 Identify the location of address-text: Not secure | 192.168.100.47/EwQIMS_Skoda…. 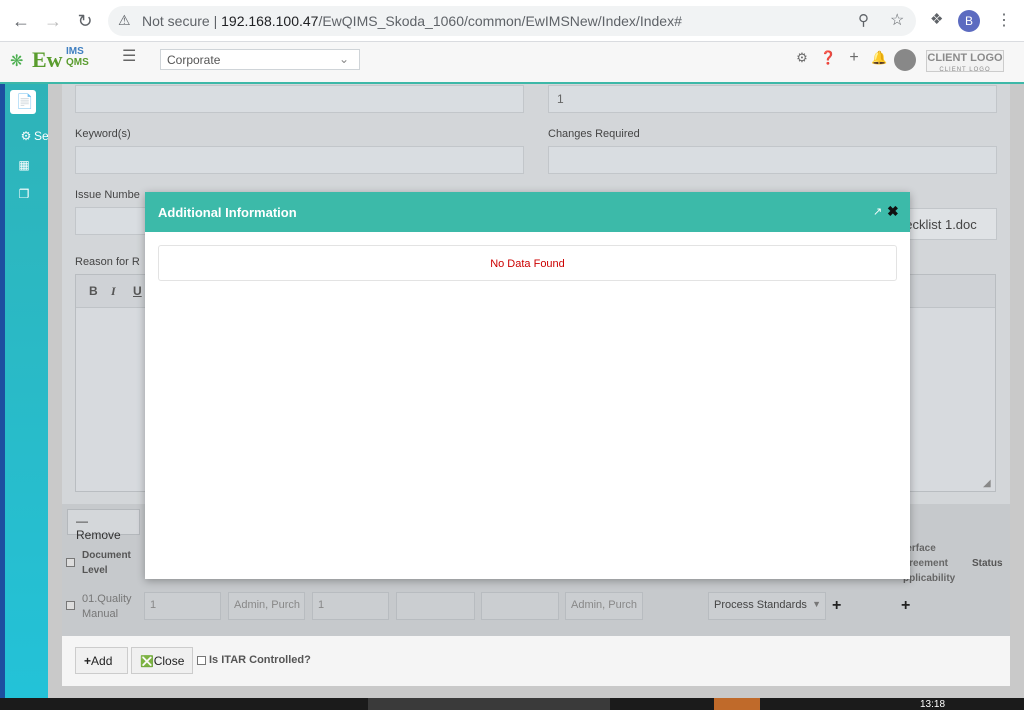
(412, 21).